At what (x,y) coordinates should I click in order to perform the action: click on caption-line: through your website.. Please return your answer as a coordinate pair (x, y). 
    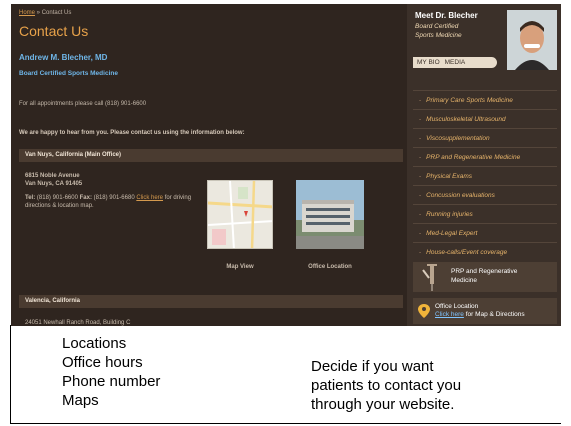
    Looking at the image, I should click on (383, 404).